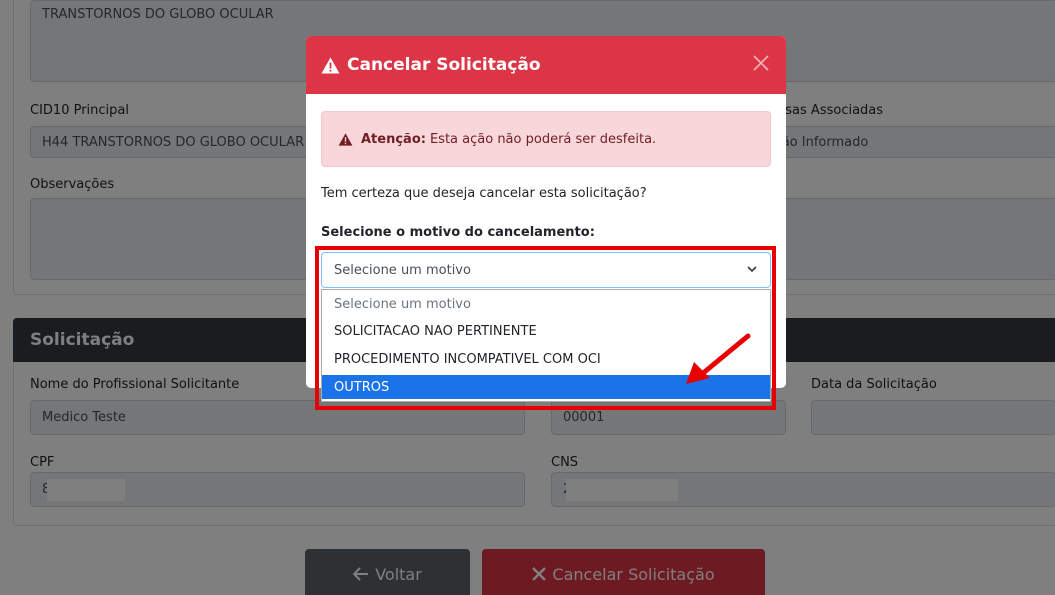  What do you see at coordinates (546, 65) in the screenshot?
I see `modal-header: Cancelar Solicitação` at bounding box center [546, 65].